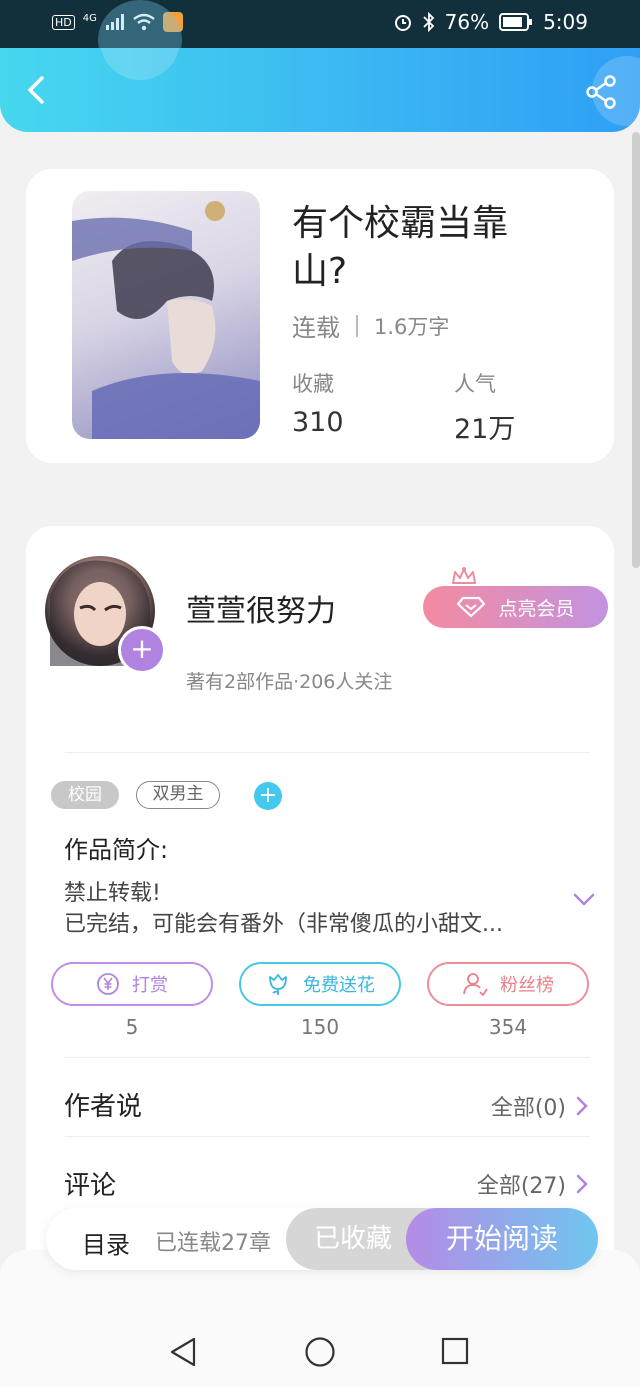 This screenshot has width=640, height=1387. Describe the element at coordinates (213, 1243) in the screenshot. I see `chapter-count: 已连载27章` at that location.